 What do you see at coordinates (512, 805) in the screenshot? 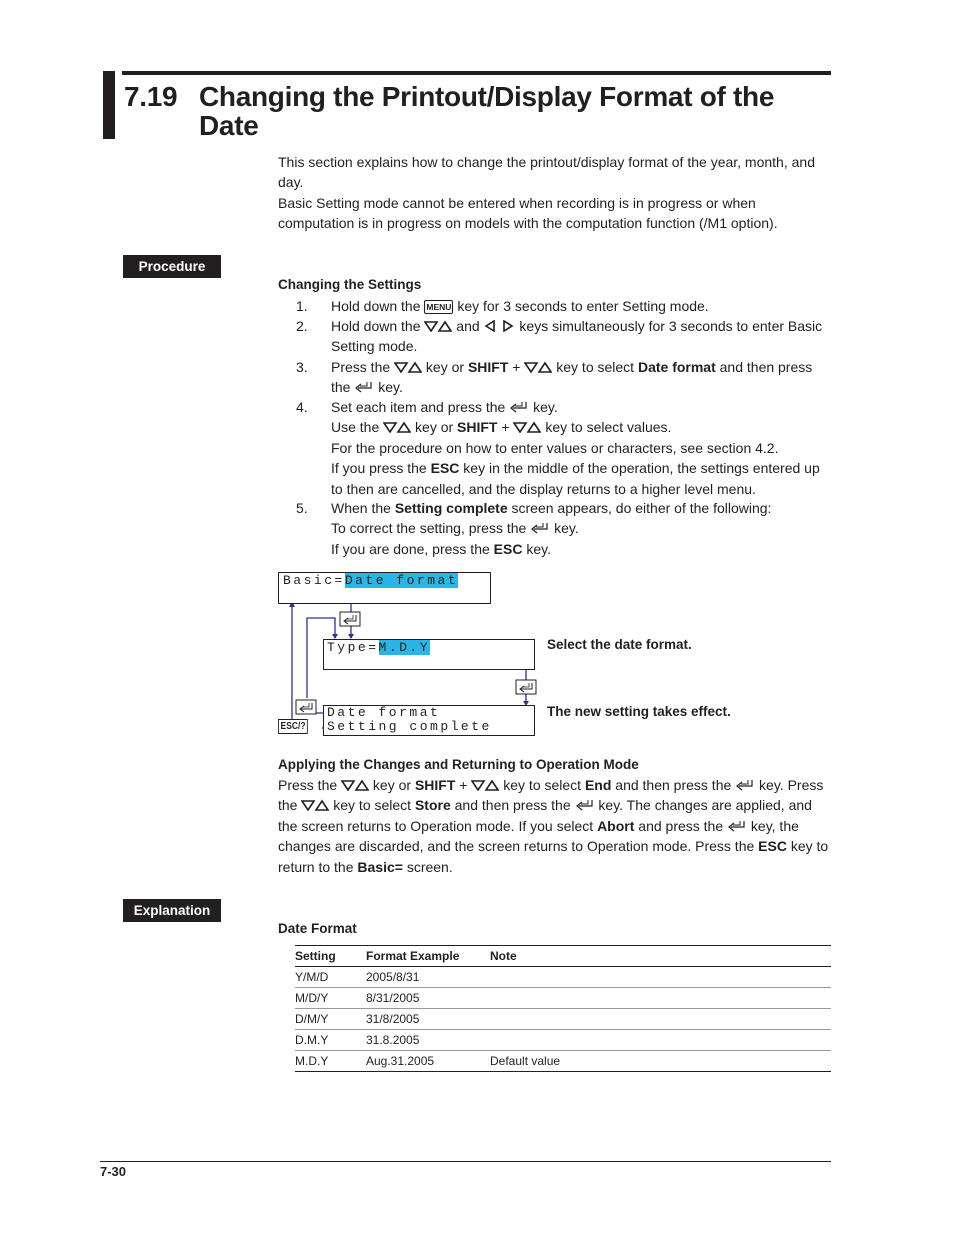
I see `text-run: and then press the` at bounding box center [512, 805].